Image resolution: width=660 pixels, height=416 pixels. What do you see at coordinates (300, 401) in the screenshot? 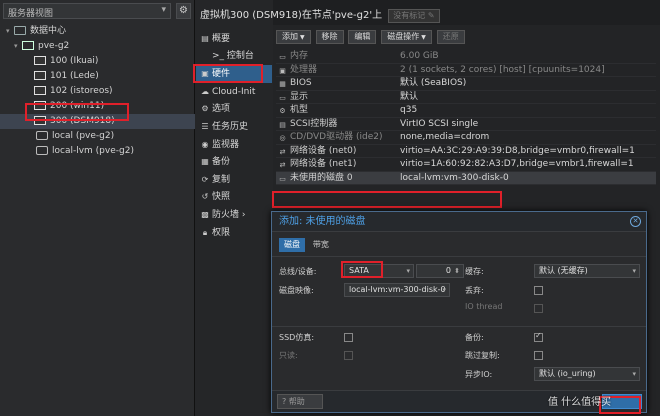
I see `help-button: ? 帮助` at bounding box center [300, 401].